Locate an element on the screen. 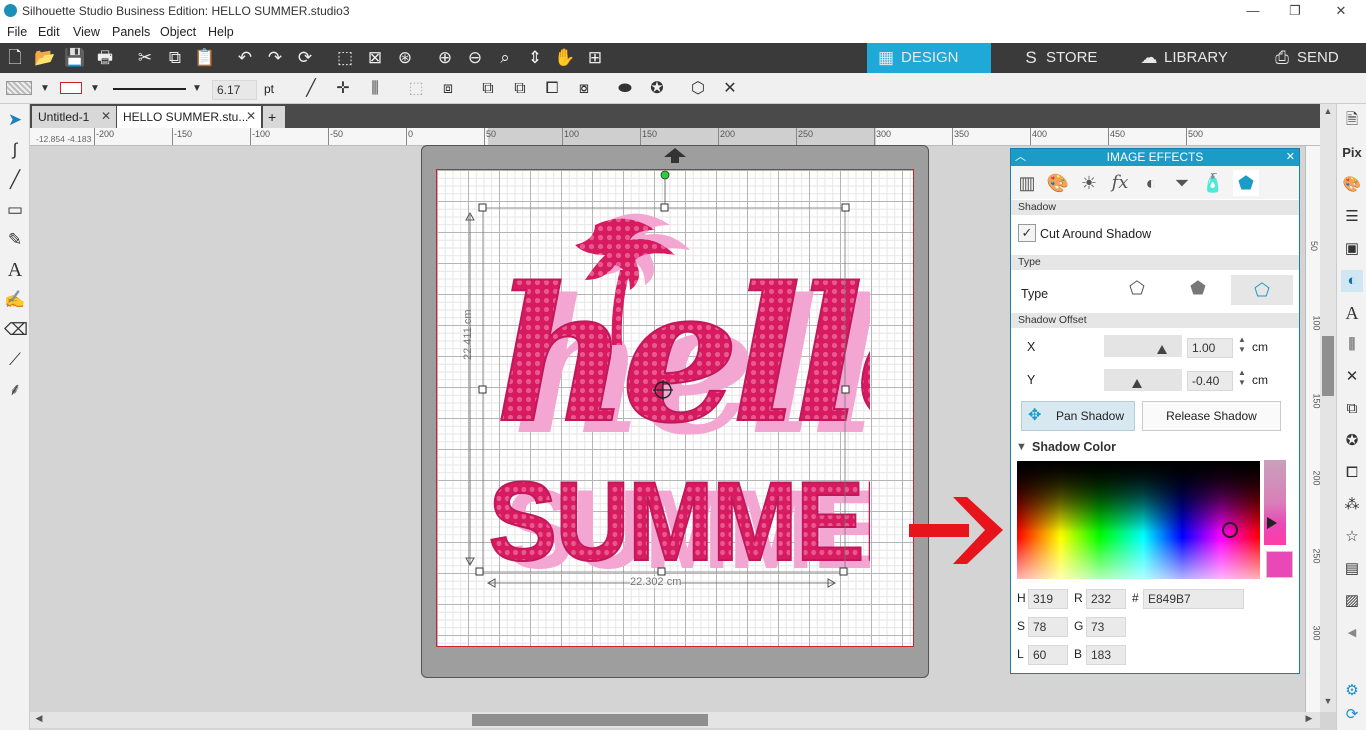 Image resolution: width=1366 pixels, height=730 pixels. sketch-panel-icon: ☆ is located at coordinates (1352, 537).